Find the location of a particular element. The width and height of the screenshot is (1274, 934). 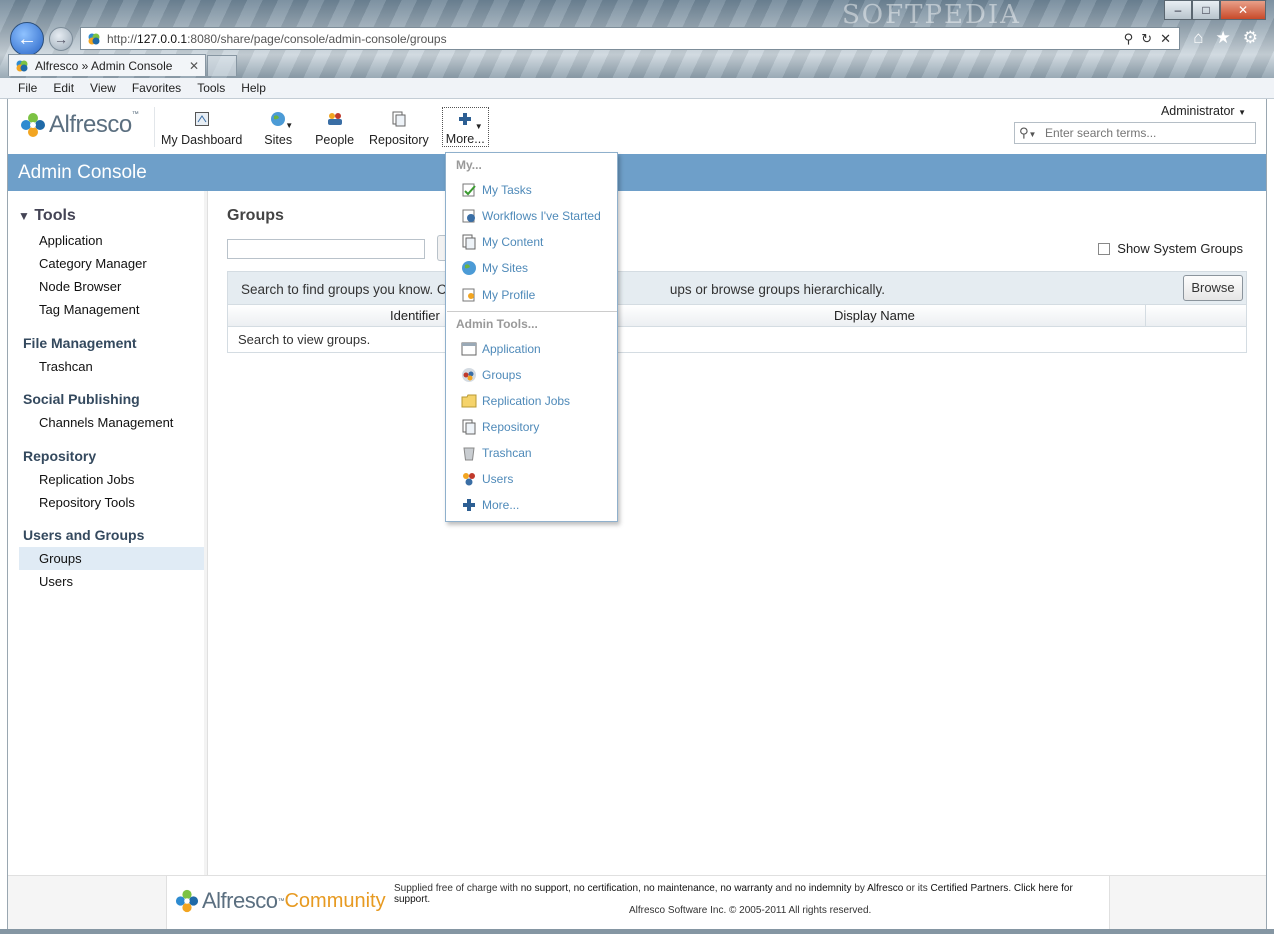

menu-item-workflows-started: Workflows I've Started is located at coordinates (531, 216).